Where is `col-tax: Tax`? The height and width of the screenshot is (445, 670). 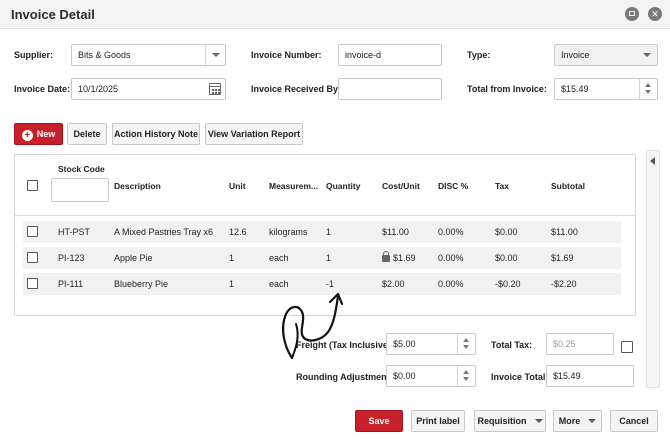
col-tax: Tax is located at coordinates (502, 186).